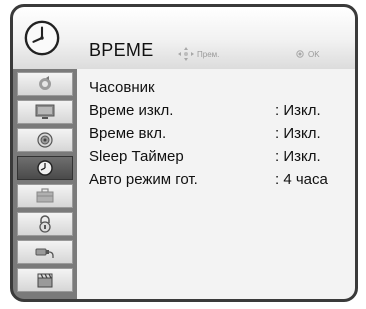  I want to click on menu-item-label: Време изкл., so click(131, 110).